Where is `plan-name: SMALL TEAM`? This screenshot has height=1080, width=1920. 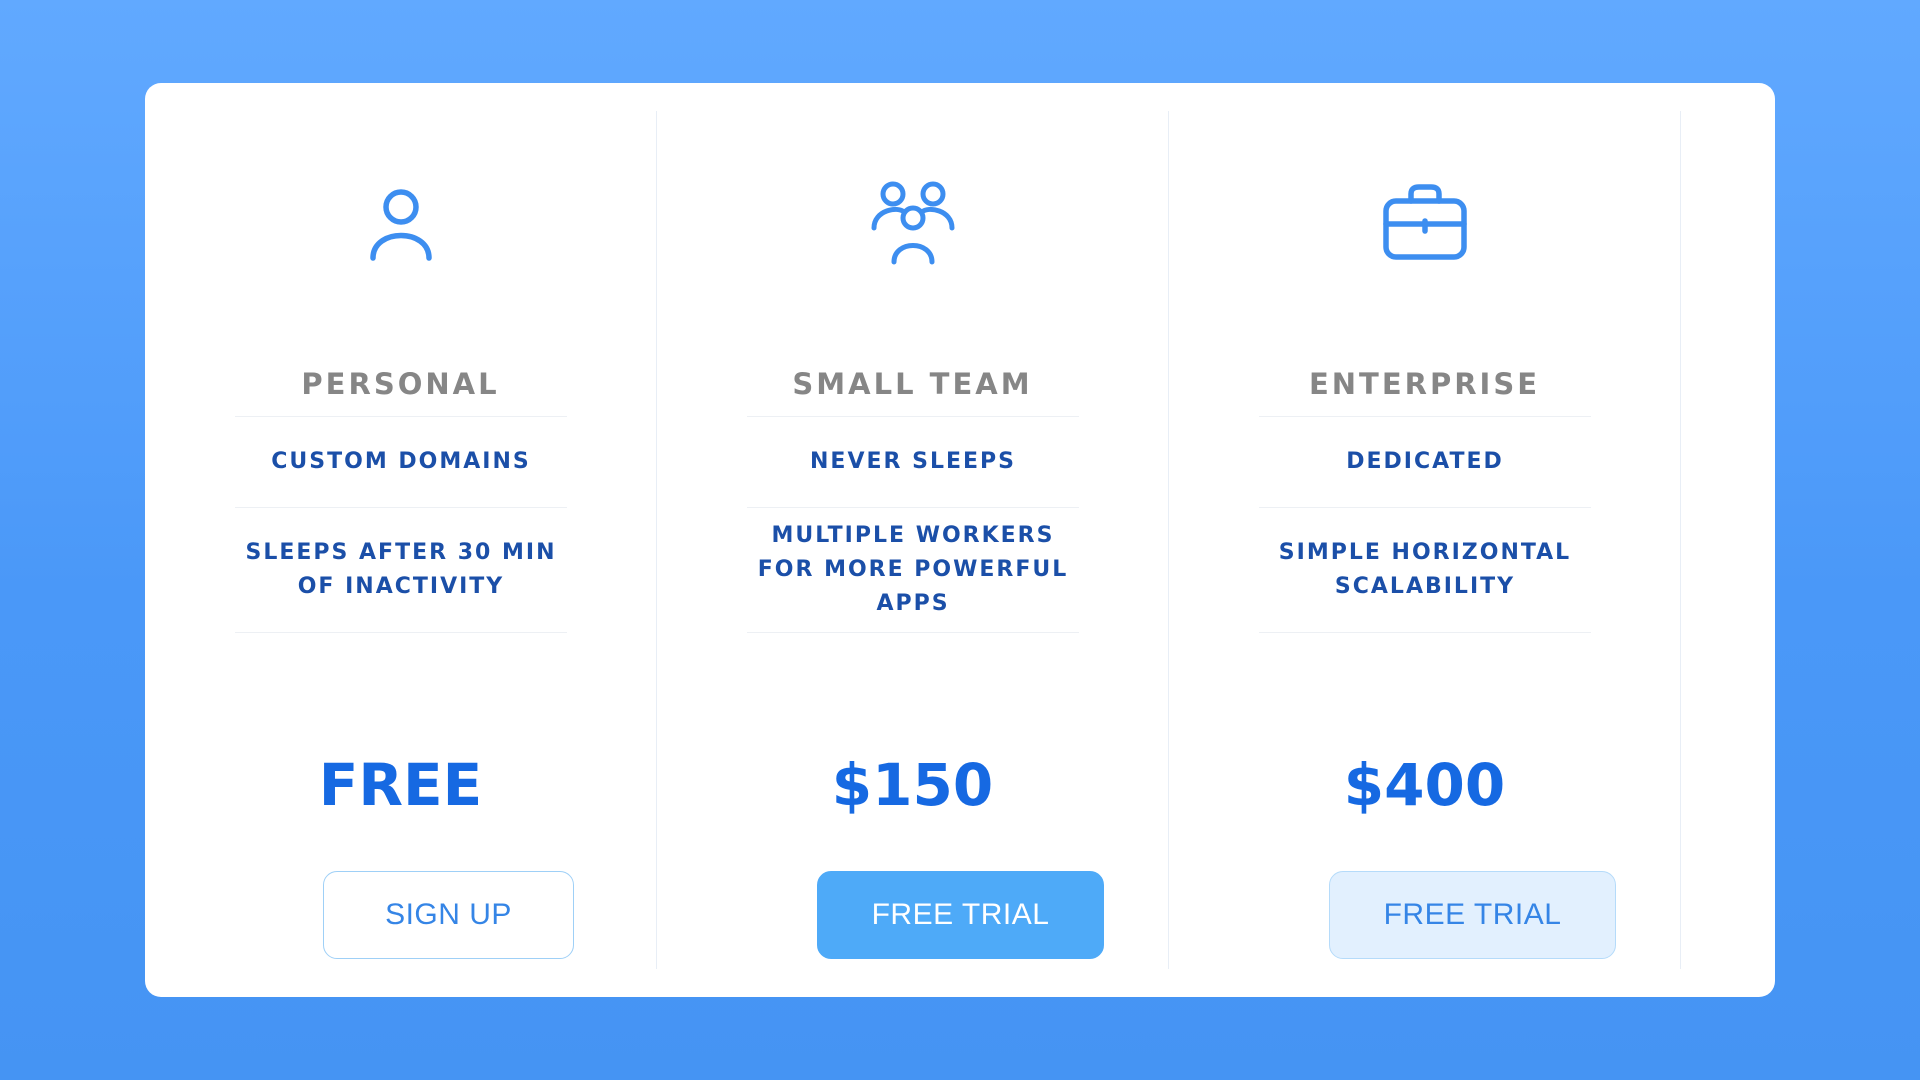 plan-name: SMALL TEAM is located at coordinates (912, 384).